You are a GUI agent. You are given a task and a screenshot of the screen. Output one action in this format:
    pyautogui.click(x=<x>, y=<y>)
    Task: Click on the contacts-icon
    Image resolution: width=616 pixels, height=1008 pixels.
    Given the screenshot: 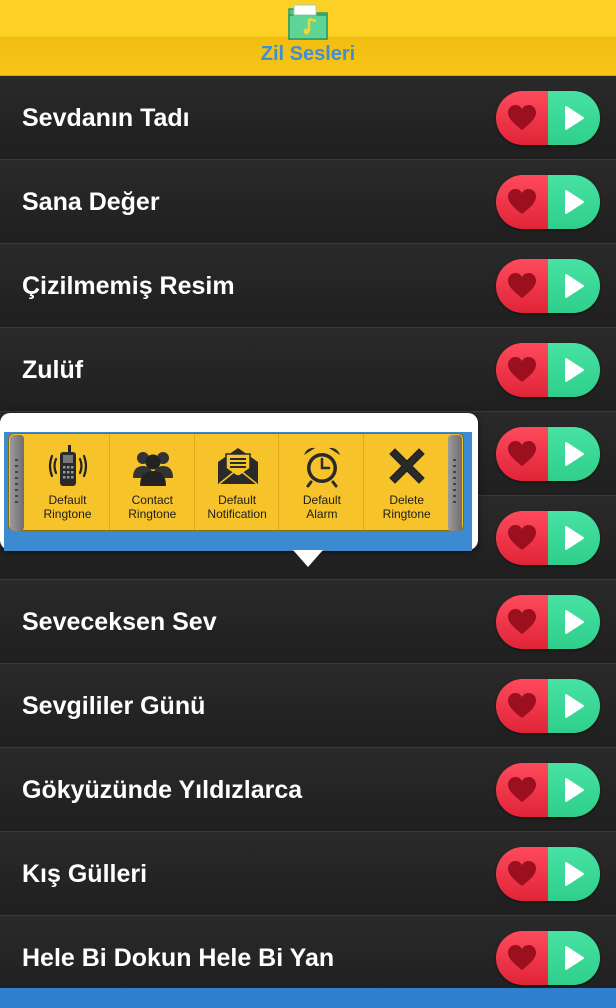 What is the action you would take?
    pyautogui.click(x=152, y=469)
    